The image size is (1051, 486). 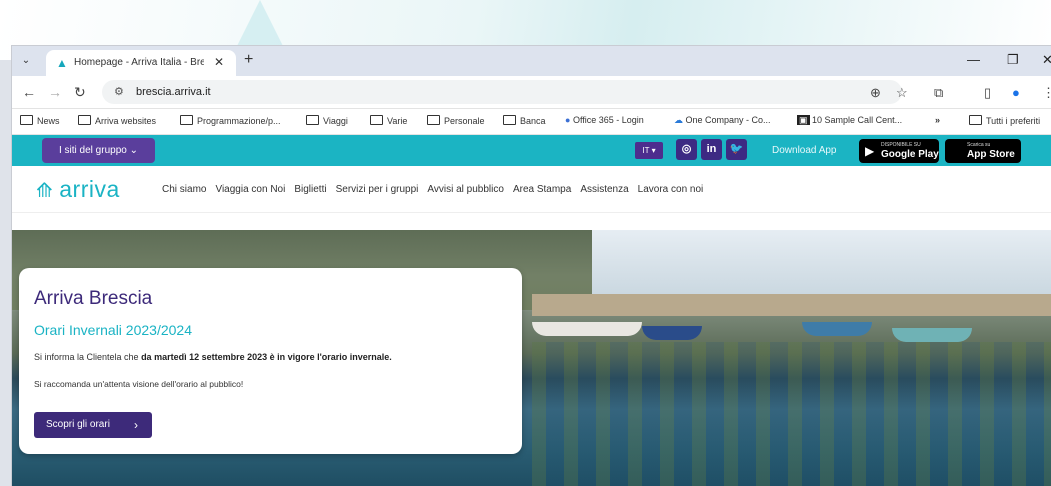 I want to click on menu-area-stampa: Area Stampa, so click(x=542, y=189).